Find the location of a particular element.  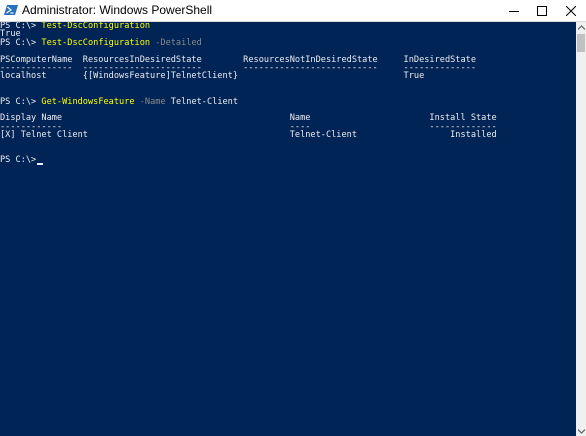

console-line: PS C:\> is located at coordinates (20, 160).